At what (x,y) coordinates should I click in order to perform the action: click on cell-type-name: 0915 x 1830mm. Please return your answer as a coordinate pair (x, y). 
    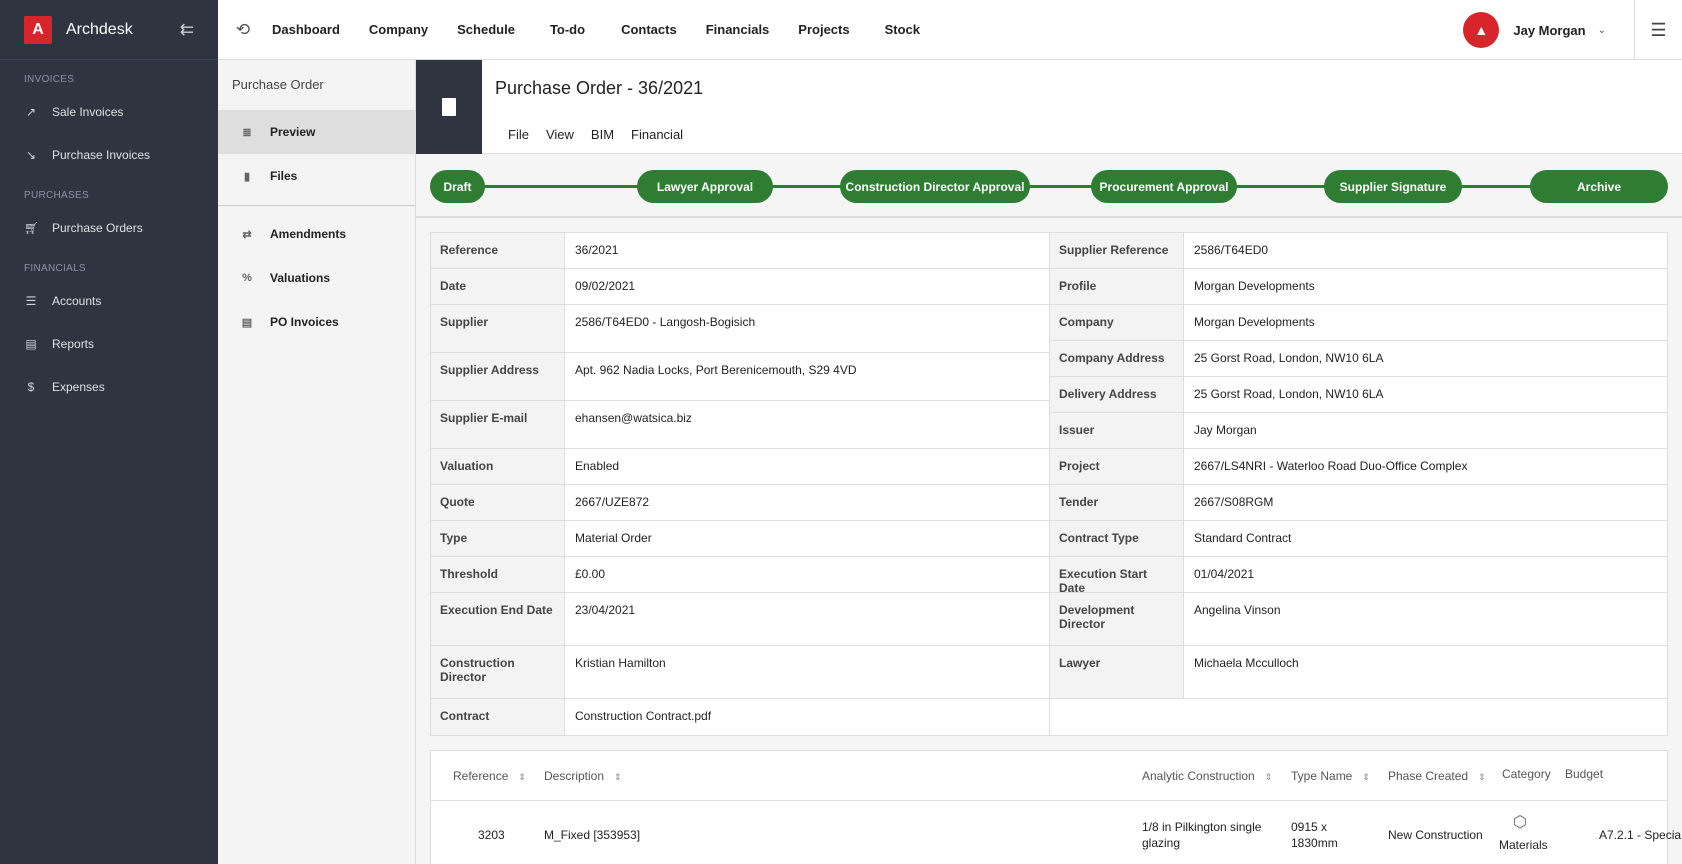
    Looking at the image, I should click on (1314, 835).